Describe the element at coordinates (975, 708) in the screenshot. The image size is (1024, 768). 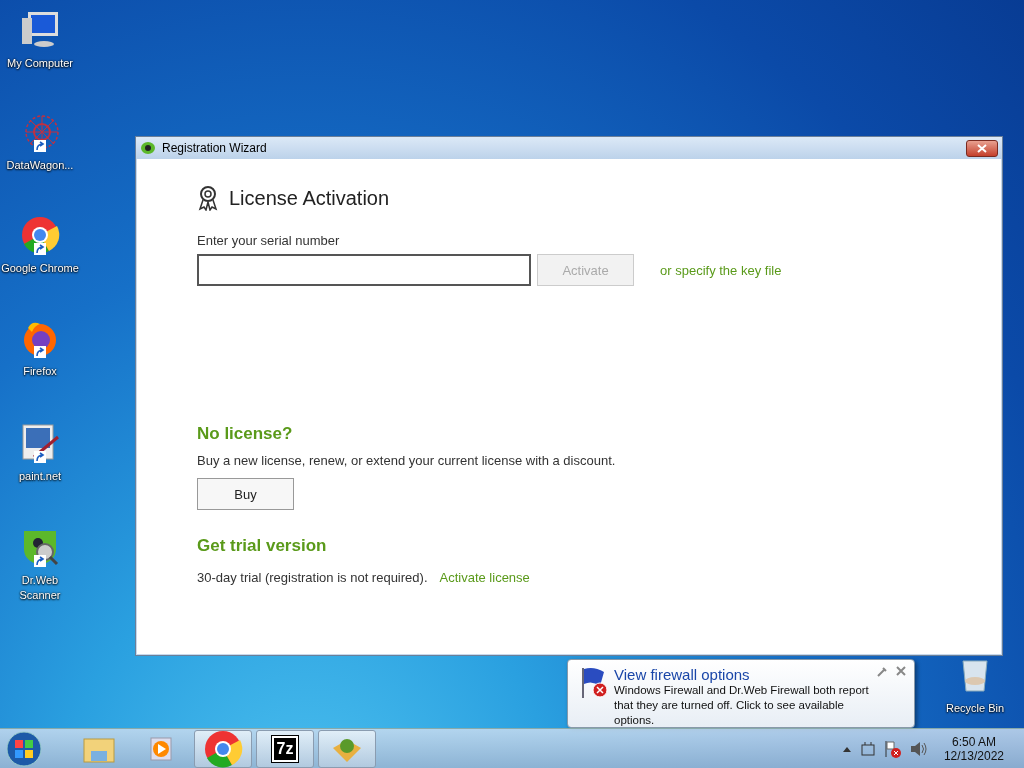
I see `desktop-icon-label: Recycle Bin` at that location.